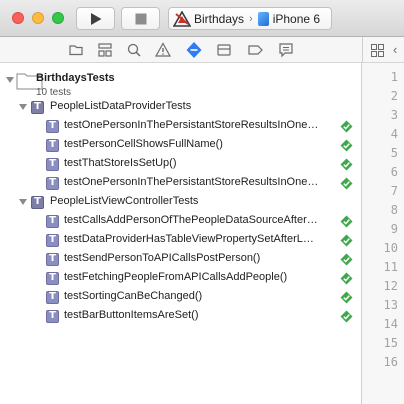  What do you see at coordinates (390, 248) in the screenshot?
I see `line-number: 10` at bounding box center [390, 248].